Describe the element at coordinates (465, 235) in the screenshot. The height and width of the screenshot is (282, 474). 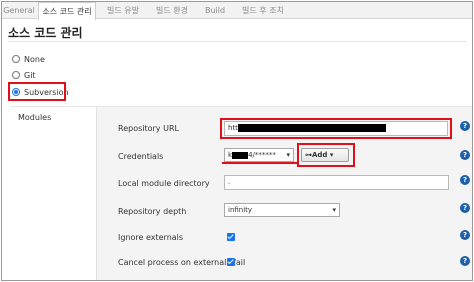
I see `ignore-externals-help-icon: ?` at that location.